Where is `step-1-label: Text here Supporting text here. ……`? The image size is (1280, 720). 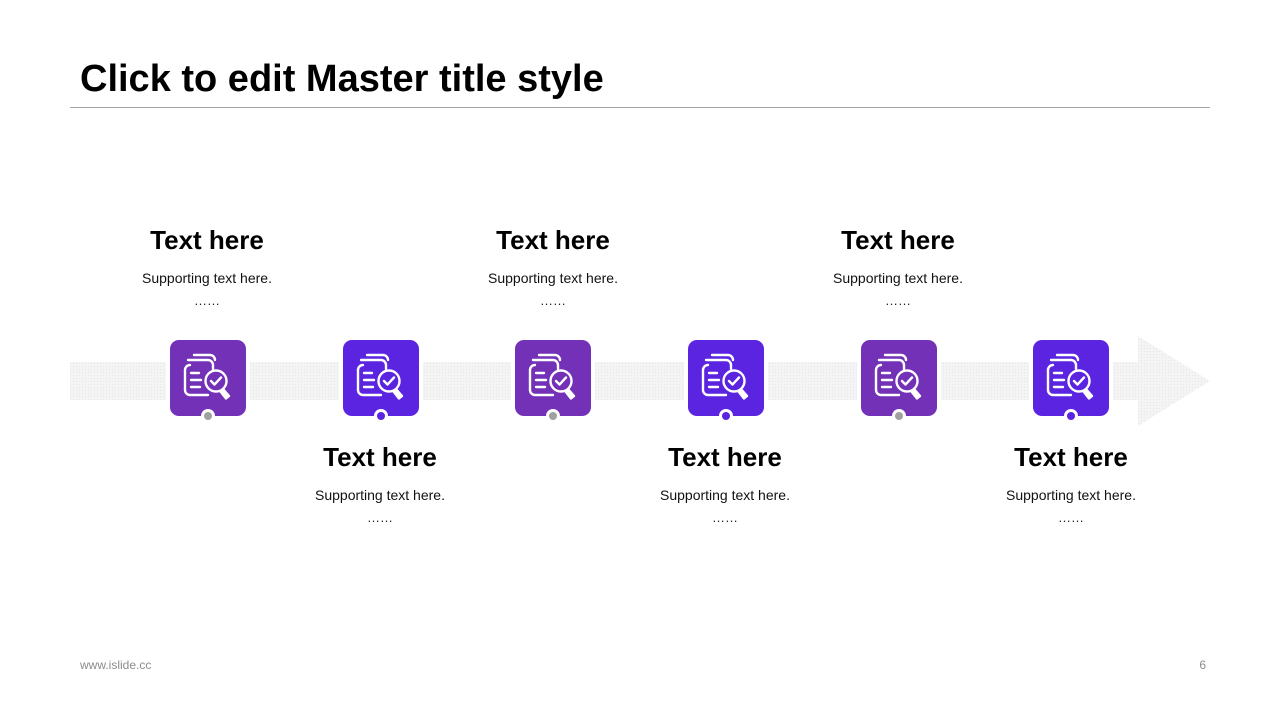
step-1-label: Text here Supporting text here. …… is located at coordinates (207, 267).